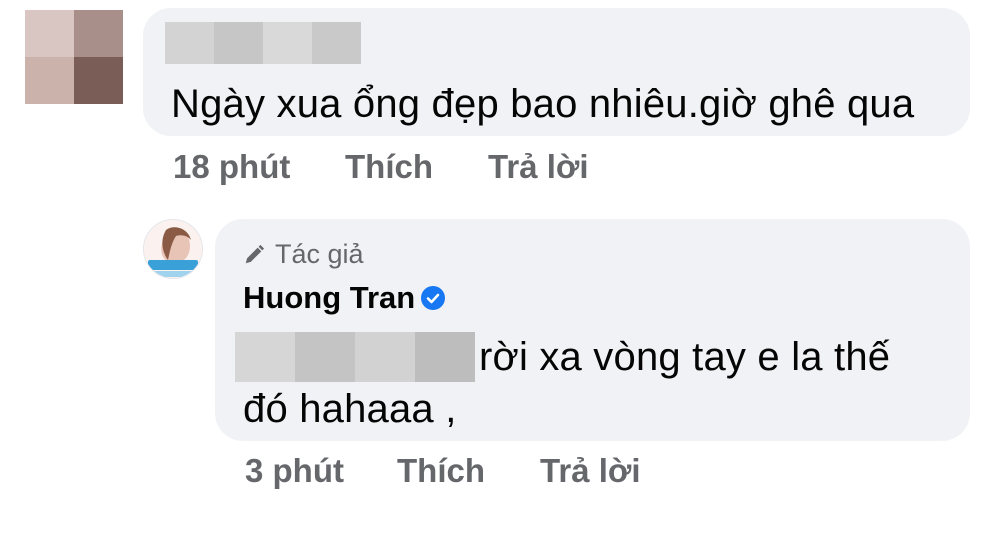 This screenshot has height=543, width=1000. Describe the element at coordinates (74, 57) in the screenshot. I see `commenter-avatar-blurred` at that location.